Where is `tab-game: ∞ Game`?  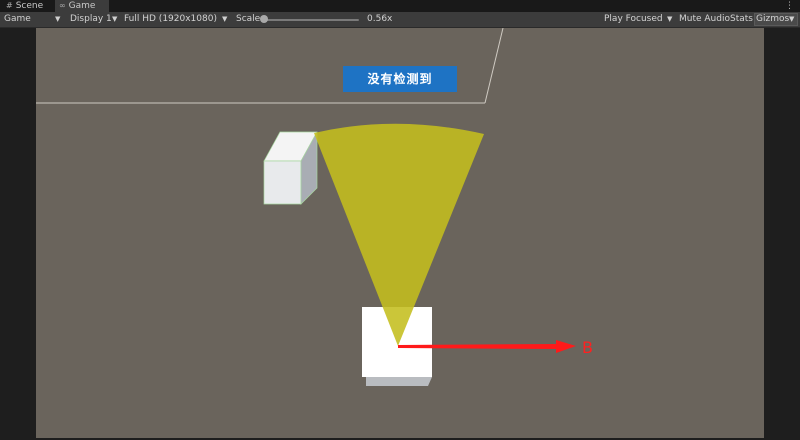
tab-game: ∞ Game is located at coordinates (82, 6).